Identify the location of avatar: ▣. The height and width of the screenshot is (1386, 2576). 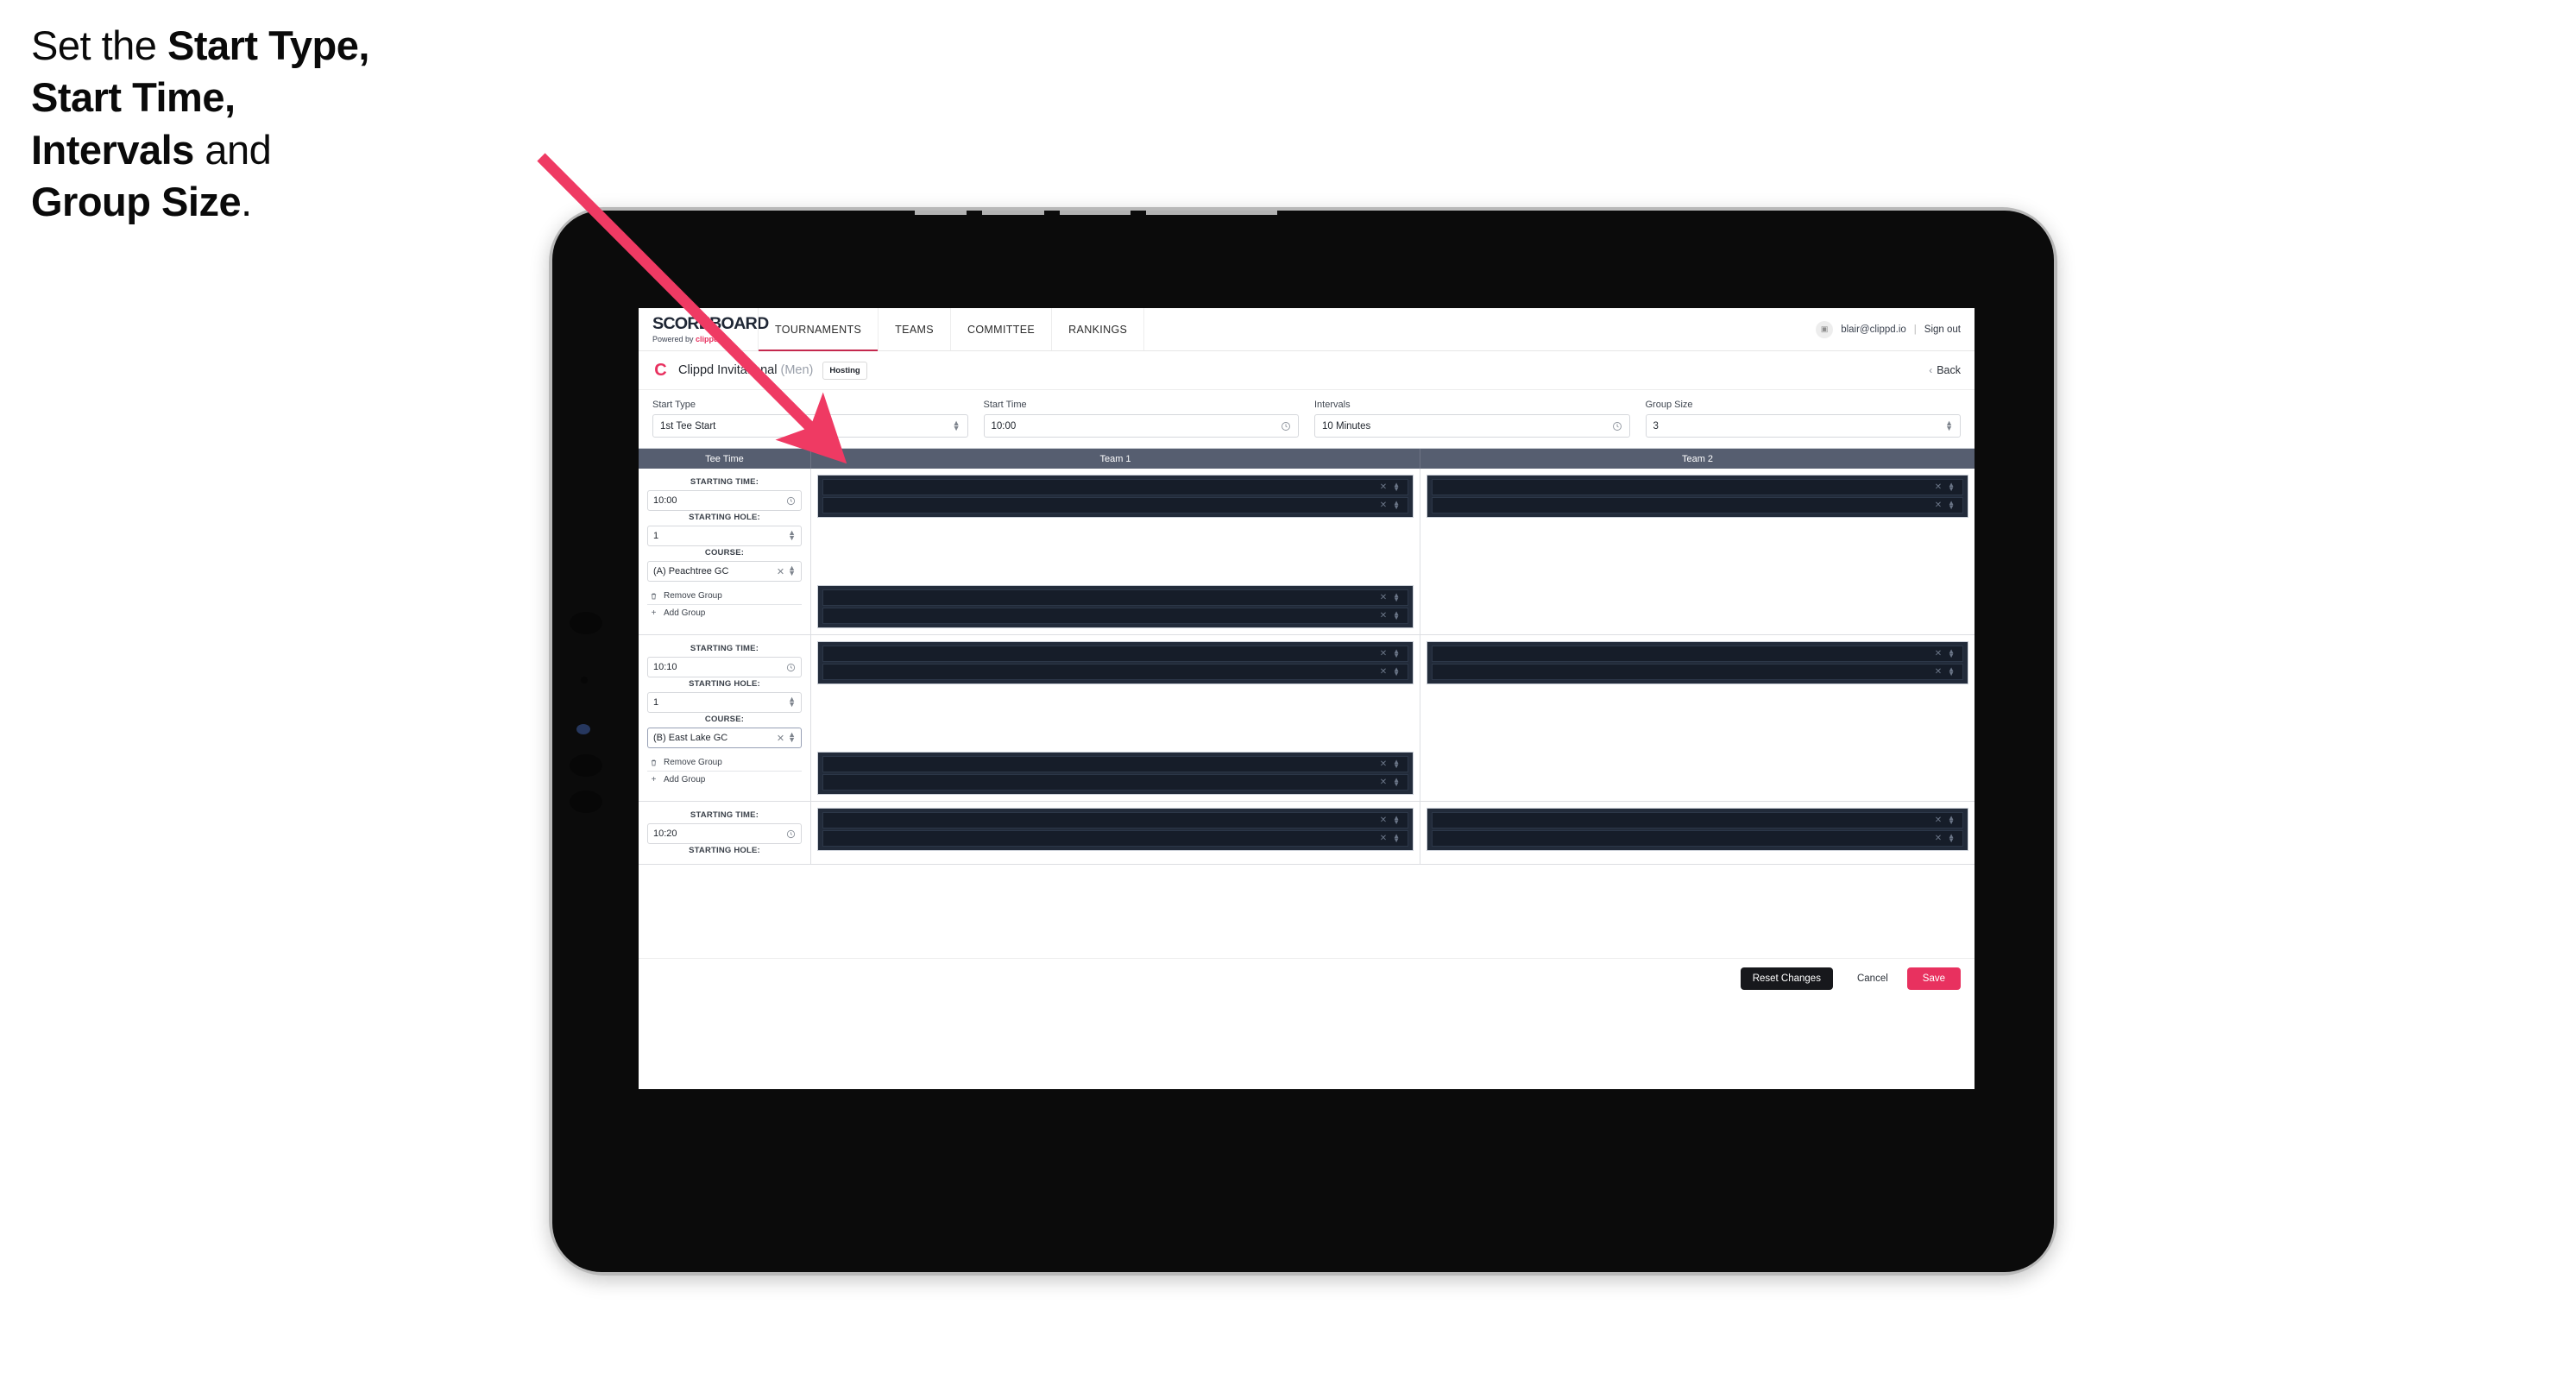
(1825, 329).